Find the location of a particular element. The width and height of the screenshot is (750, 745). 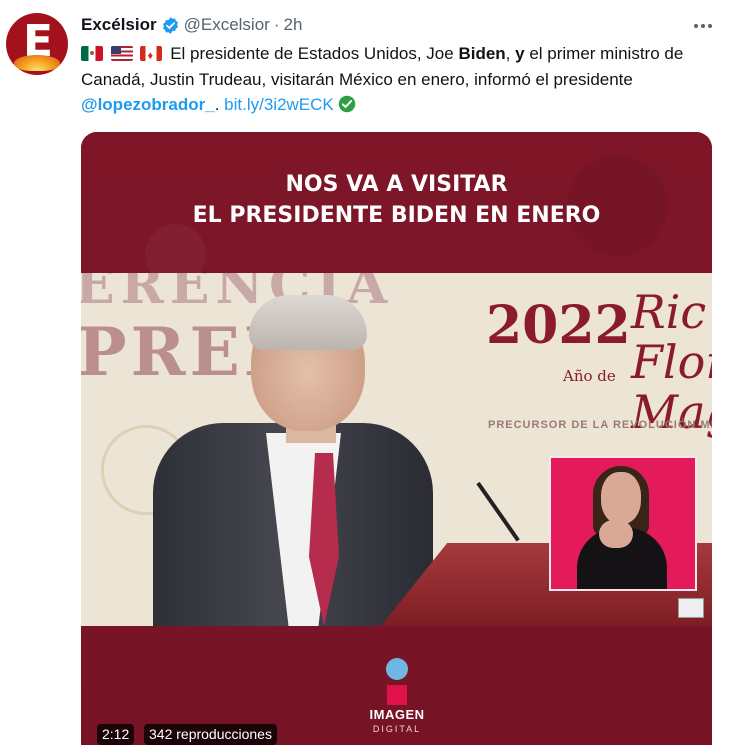

tweet-text-bold-biden: Biden is located at coordinates (482, 53).